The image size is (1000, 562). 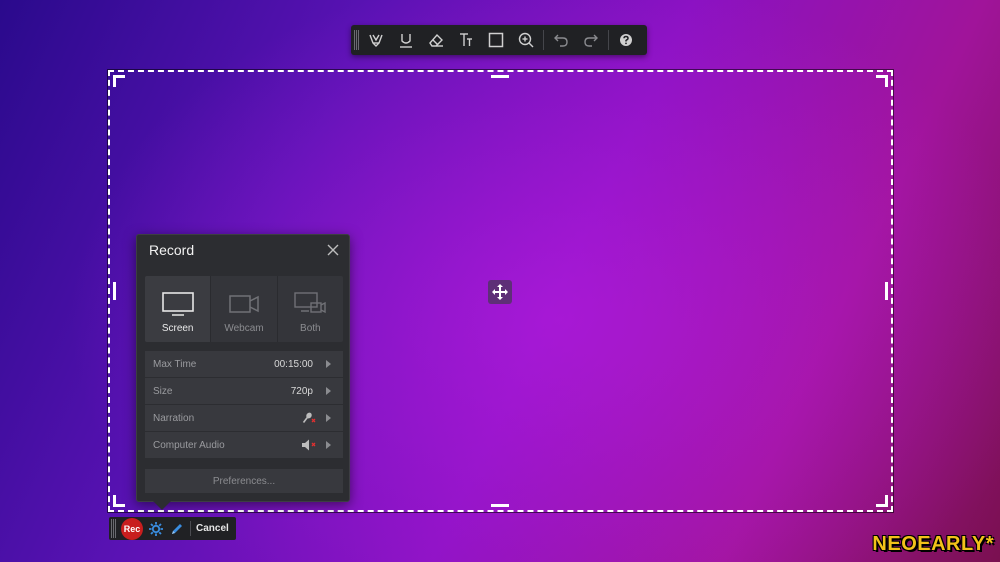 I want to click on zoom-in-button, so click(x=526, y=40).